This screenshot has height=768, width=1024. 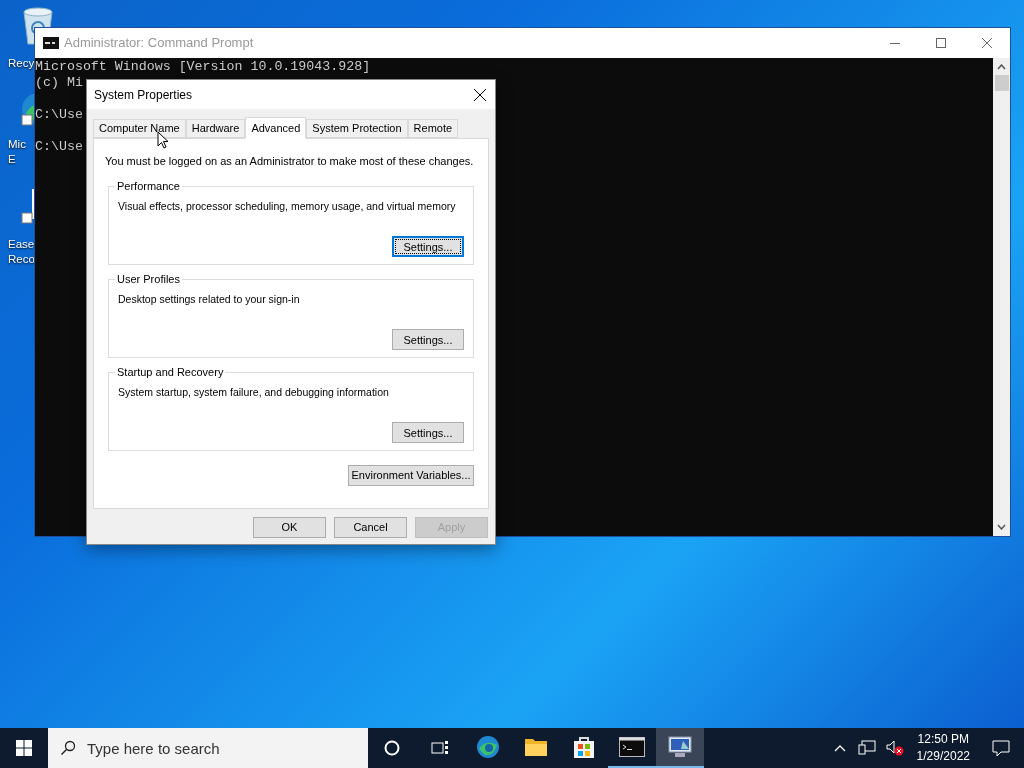 I want to click on computer-icon, so click(x=680, y=747).